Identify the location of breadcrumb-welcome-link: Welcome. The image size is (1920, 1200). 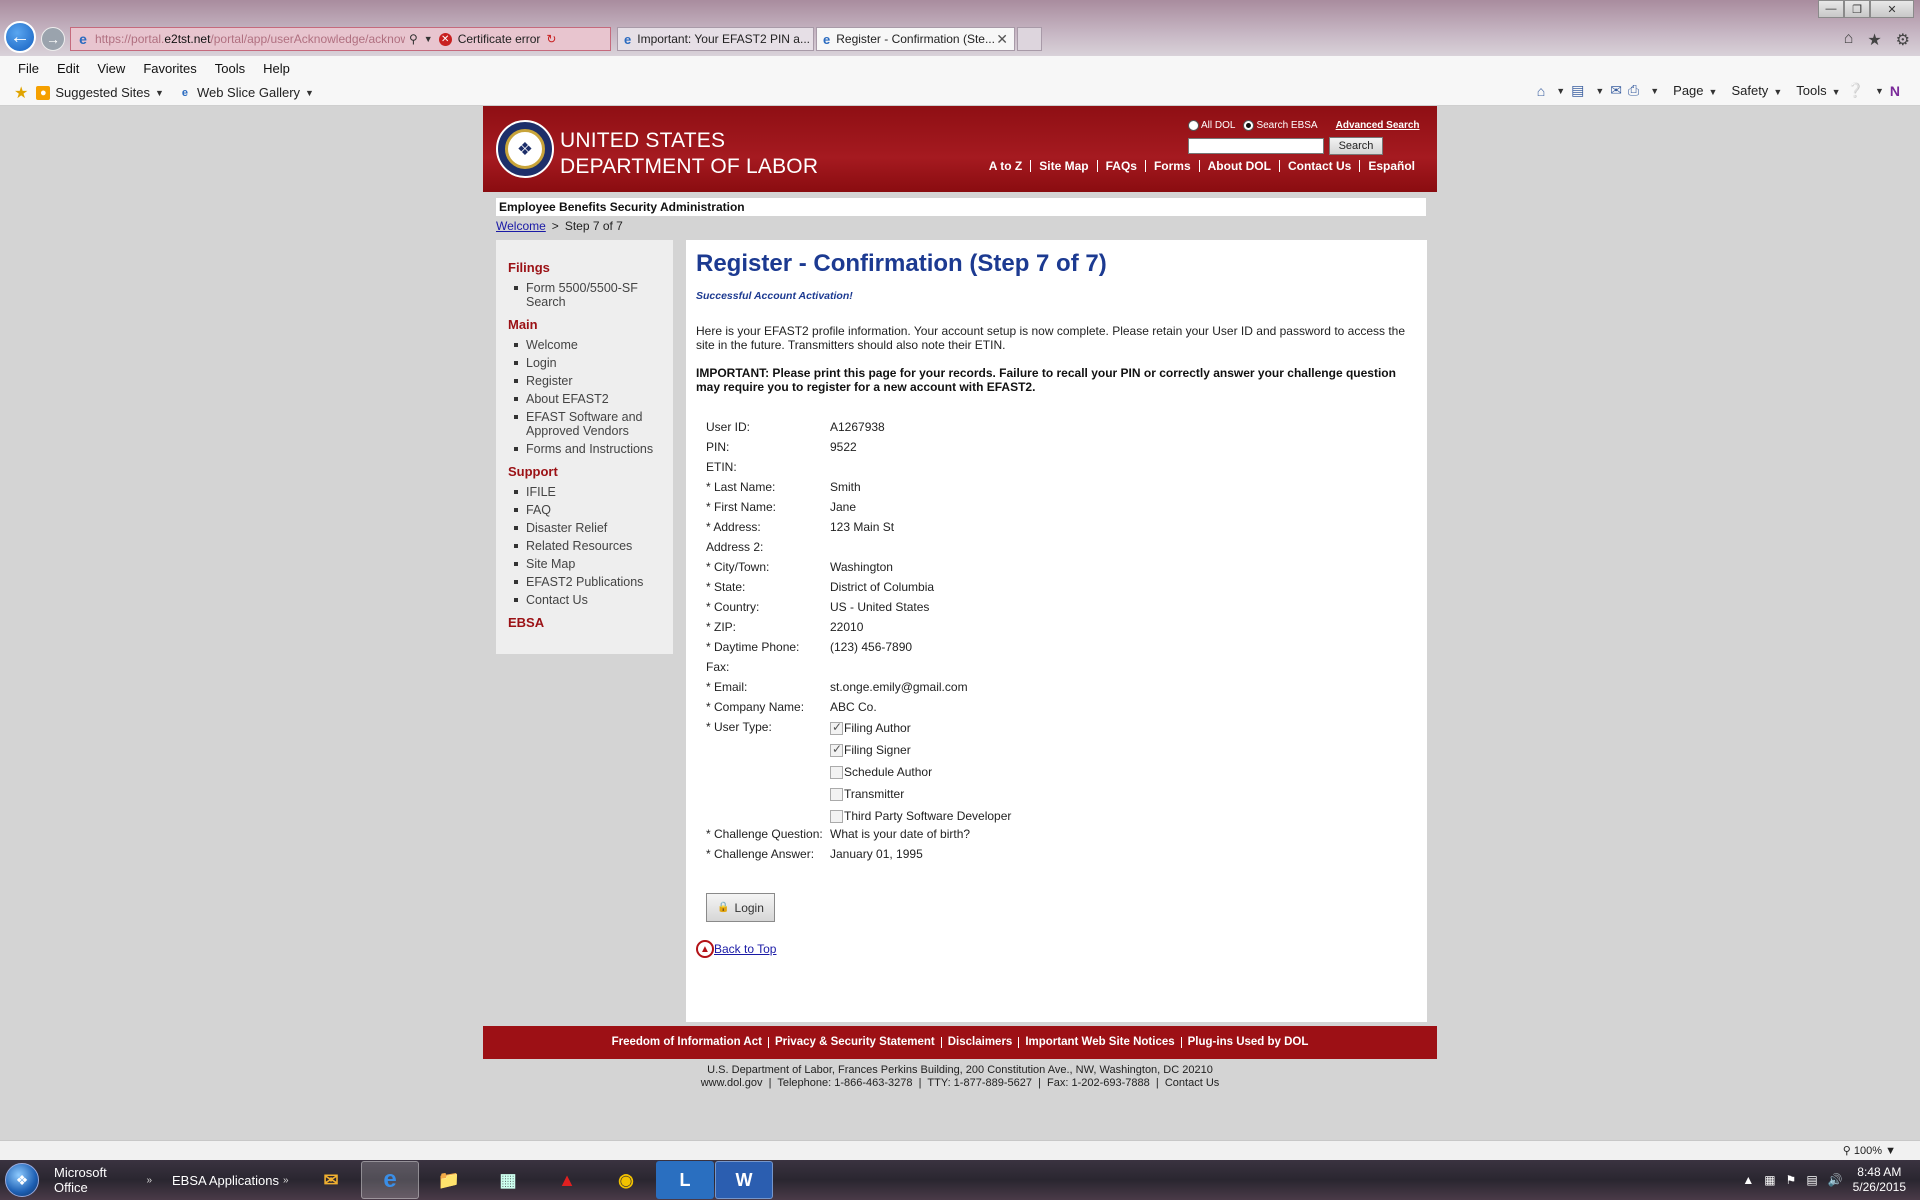
(521, 226).